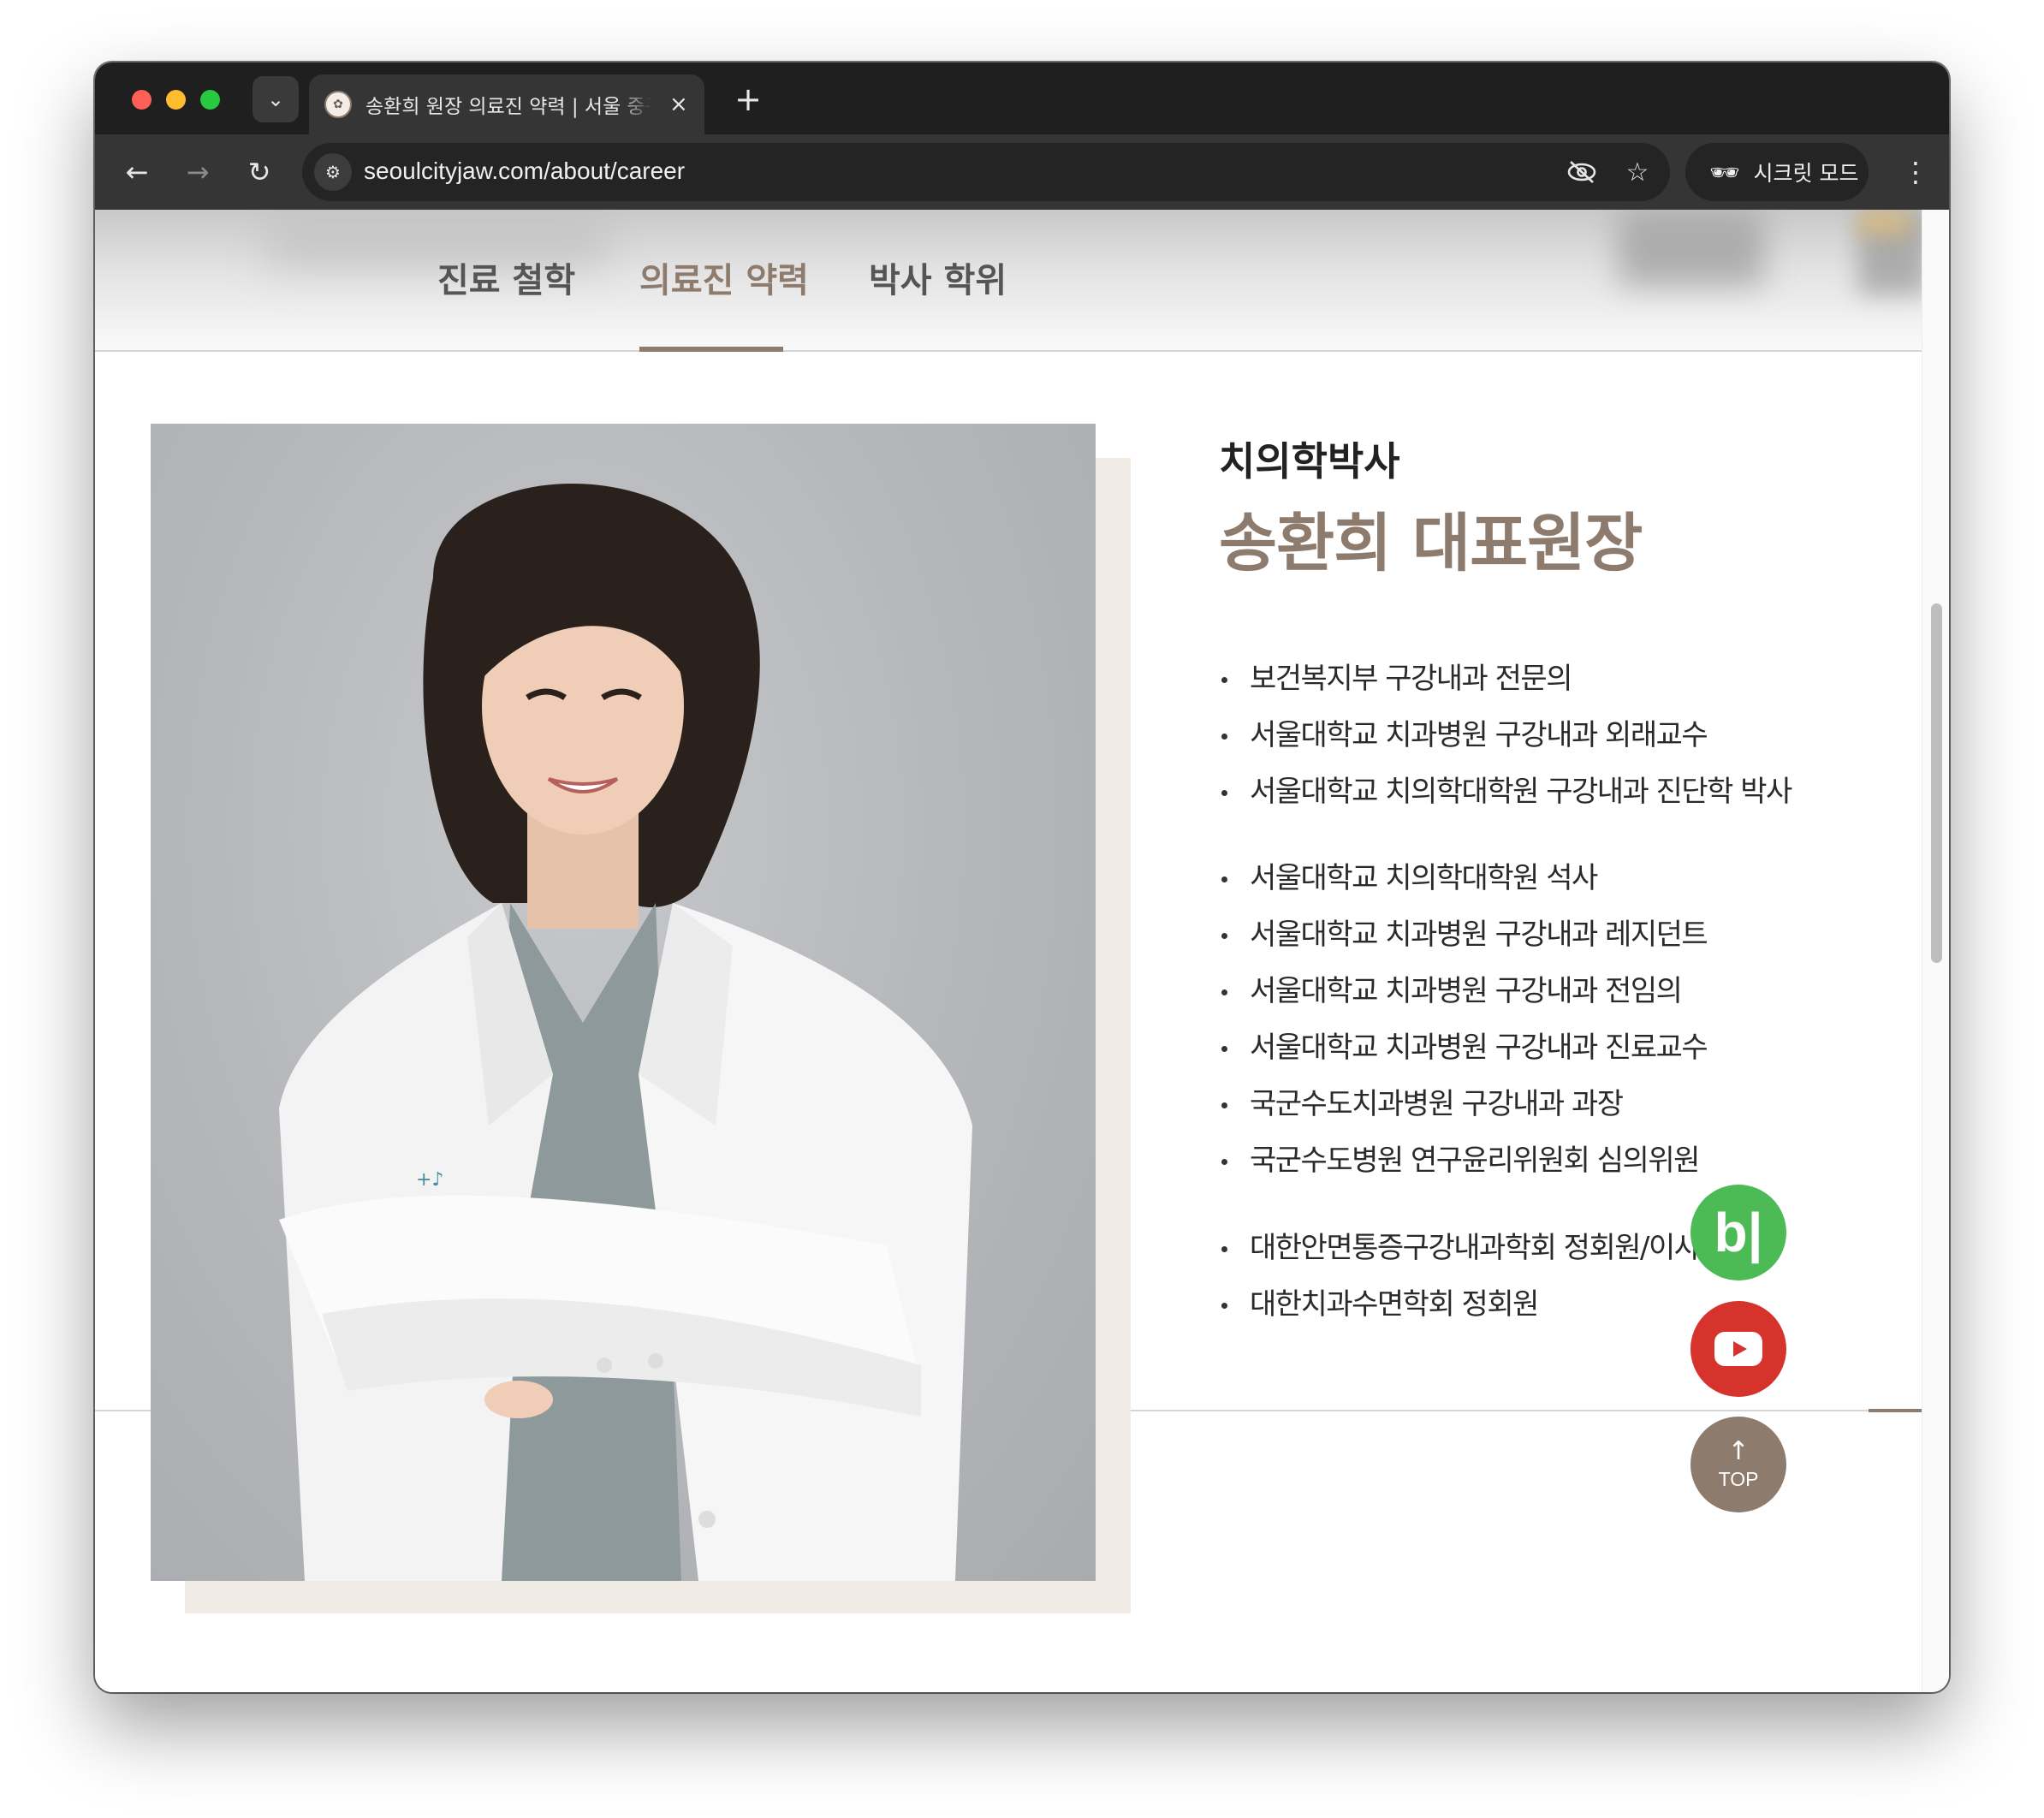 This screenshot has width=2044, height=1818. What do you see at coordinates (1505, 679) in the screenshot?
I see `career-item: 보건복지부 구강내과 전문의` at bounding box center [1505, 679].